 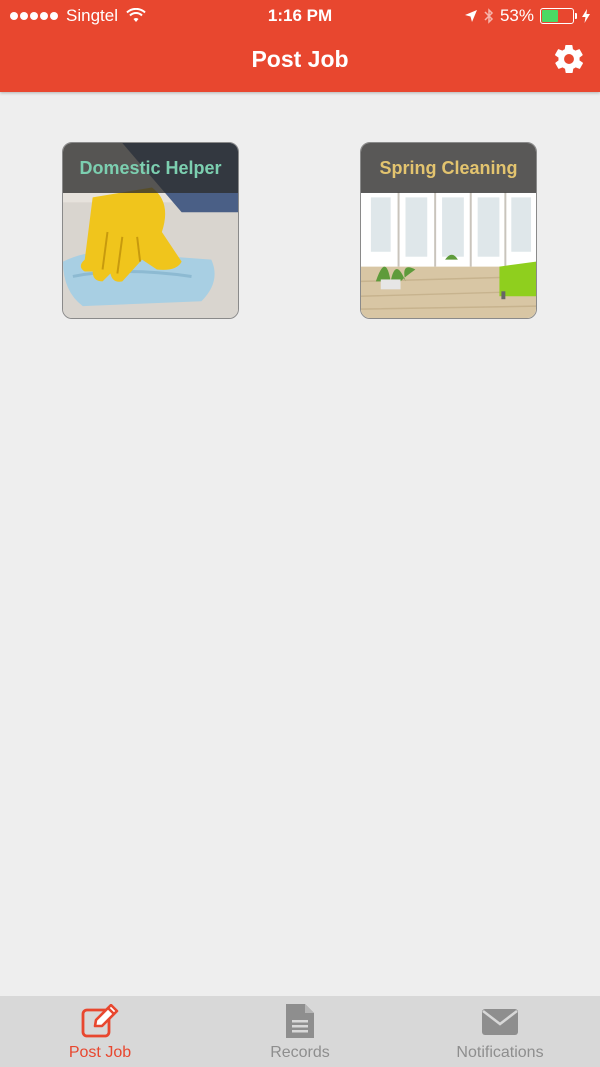 I want to click on tab-notifications: Notifications, so click(x=500, y=1031).